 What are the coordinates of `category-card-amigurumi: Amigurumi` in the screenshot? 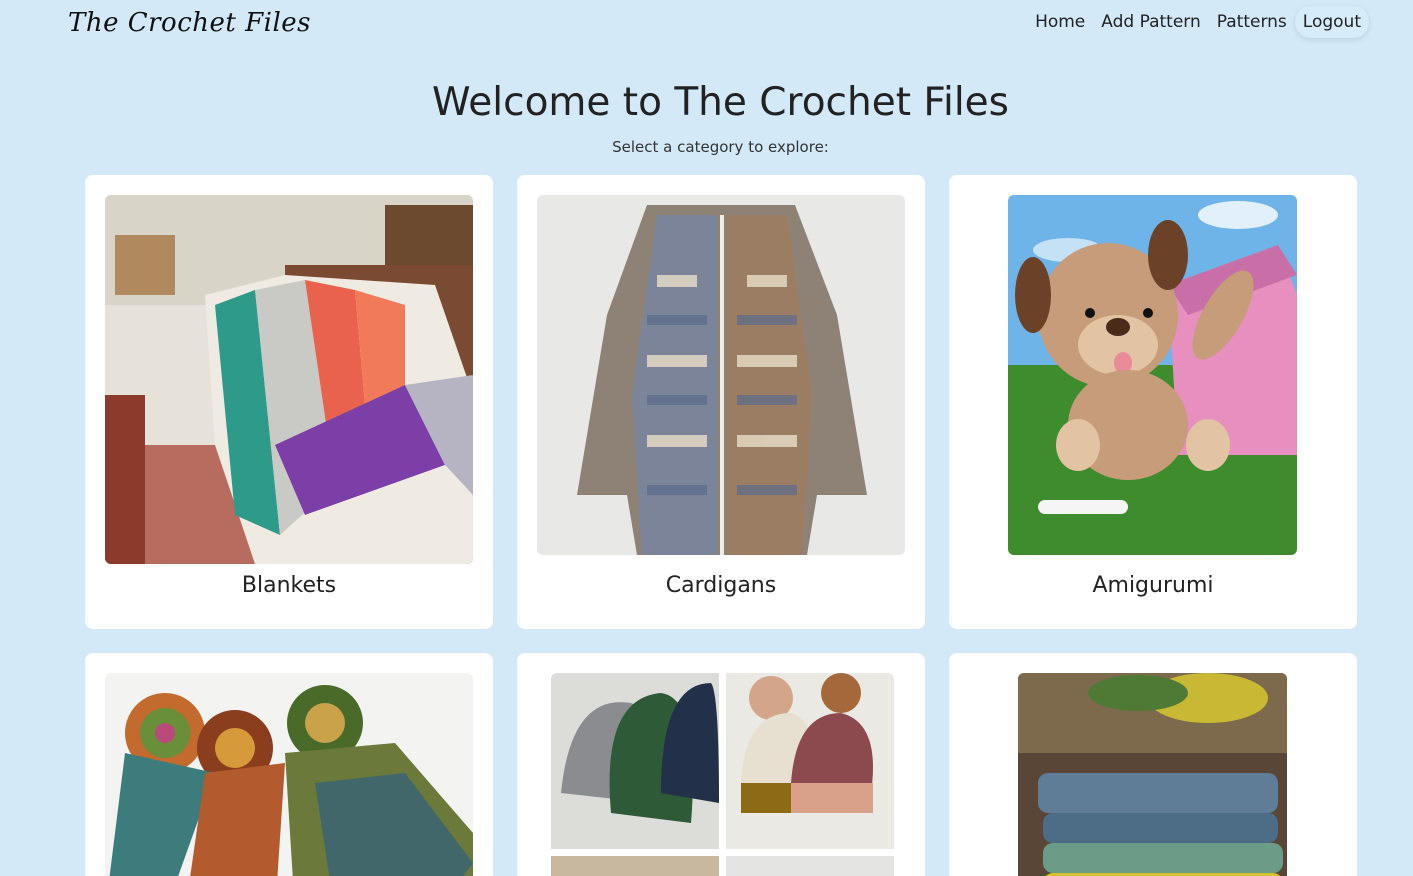 It's located at (1153, 402).